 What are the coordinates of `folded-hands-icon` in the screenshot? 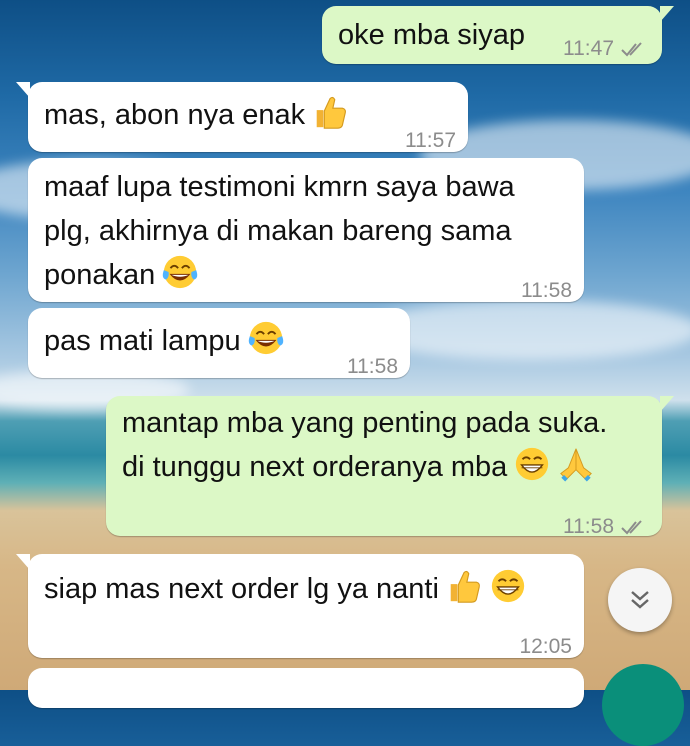 It's located at (576, 465).